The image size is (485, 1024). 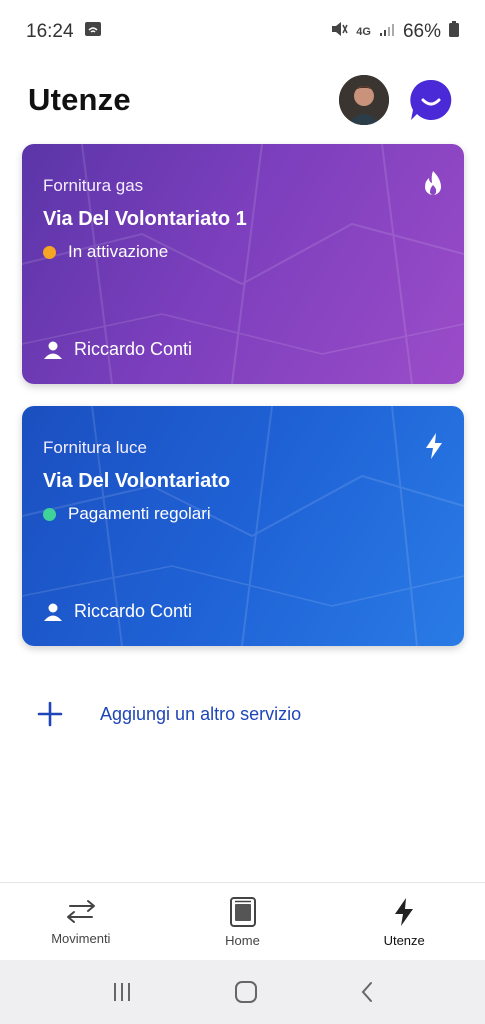 I want to click on card-type: Fornitura luce, so click(x=95, y=447).